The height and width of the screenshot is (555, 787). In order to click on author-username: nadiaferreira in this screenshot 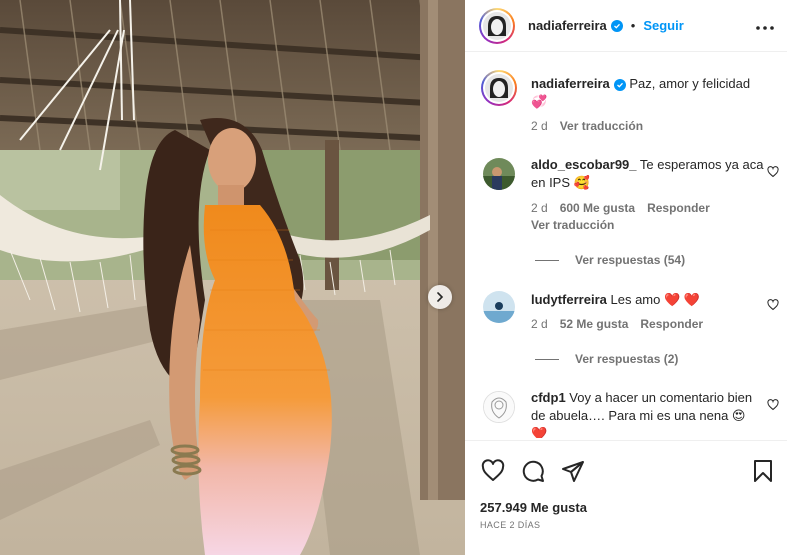, I will do `click(567, 25)`.